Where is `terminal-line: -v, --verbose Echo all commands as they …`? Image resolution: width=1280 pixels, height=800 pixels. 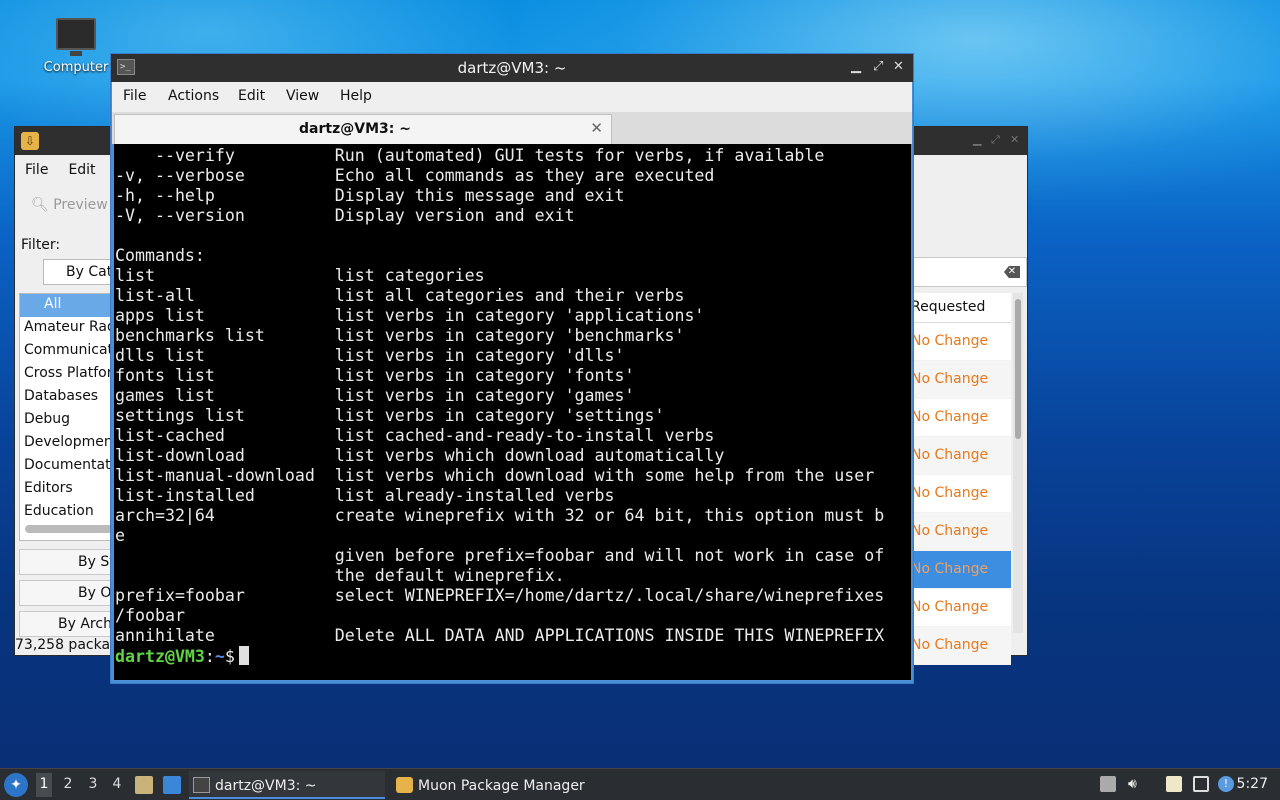
terminal-line: -v, --verbose Echo all commands as they … is located at coordinates (415, 175).